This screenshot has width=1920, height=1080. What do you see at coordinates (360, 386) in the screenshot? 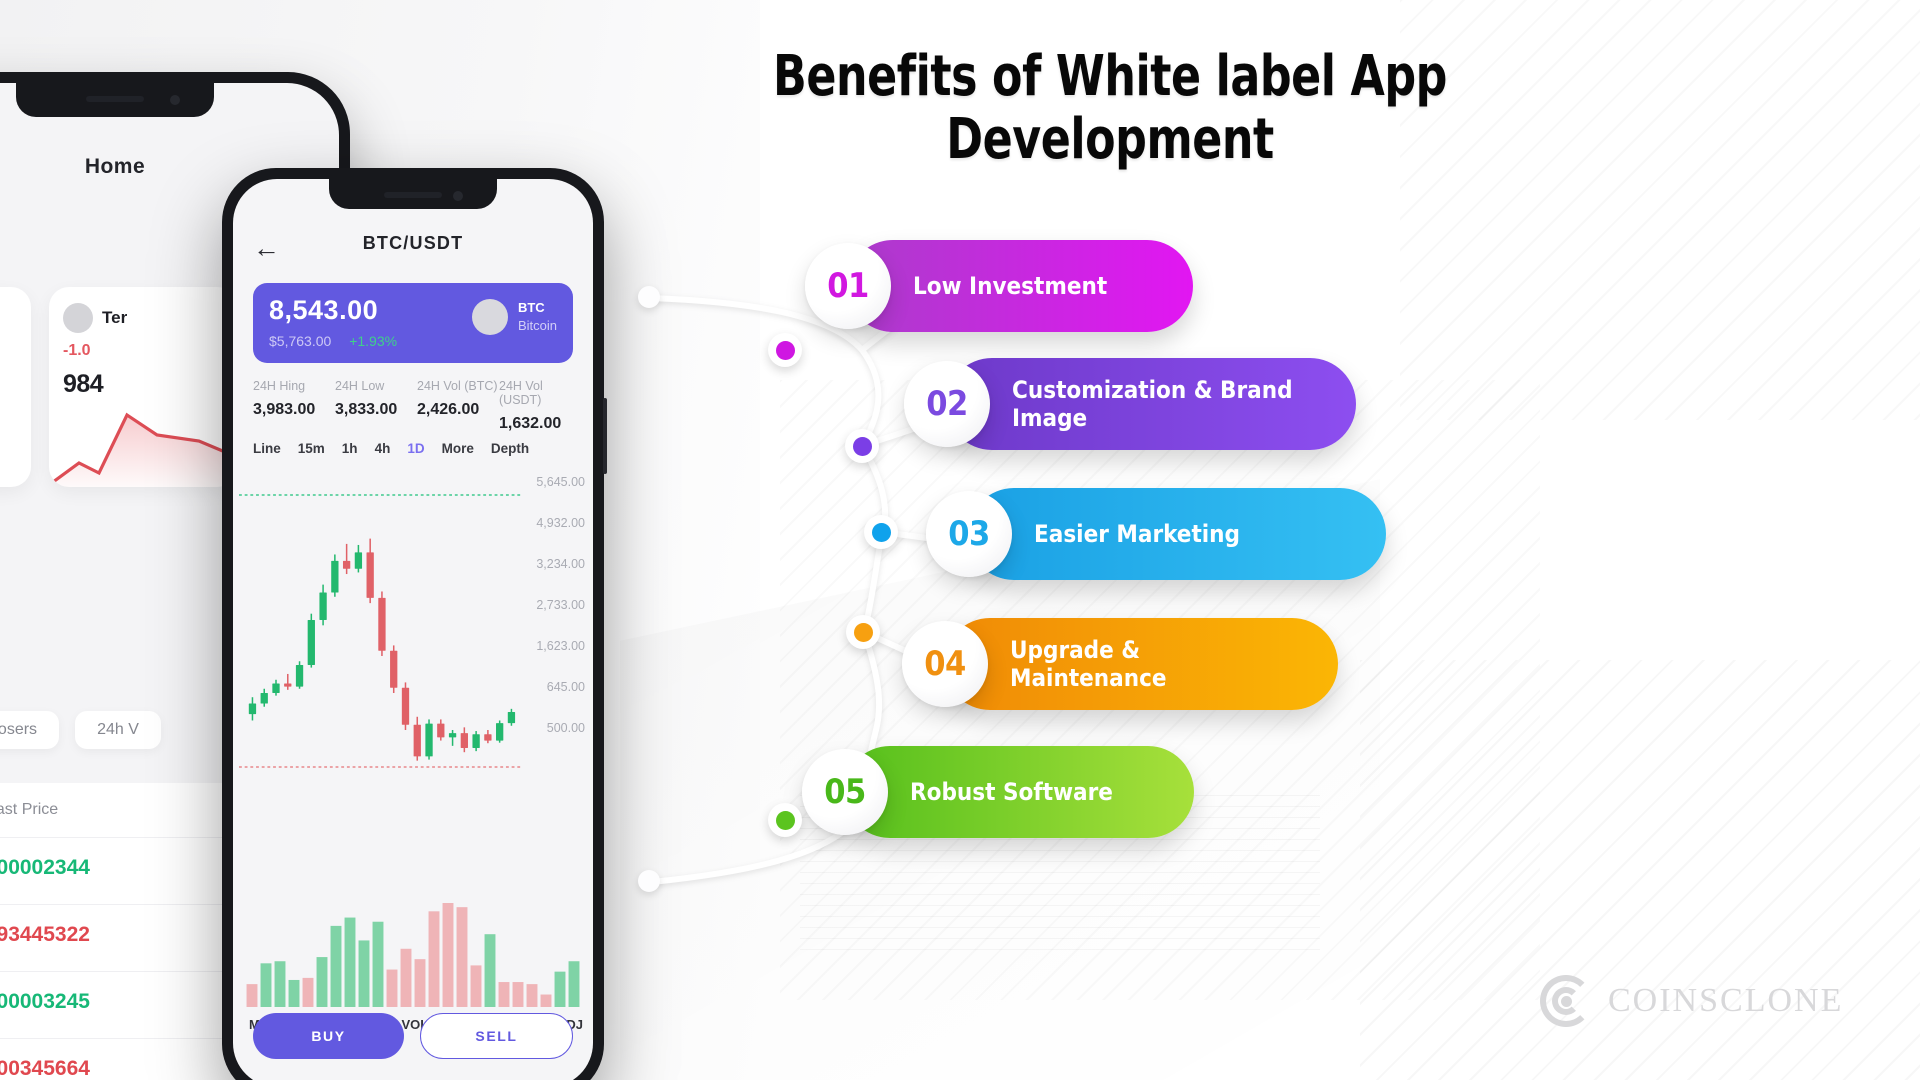
I see `stat-label: 24H Low` at bounding box center [360, 386].